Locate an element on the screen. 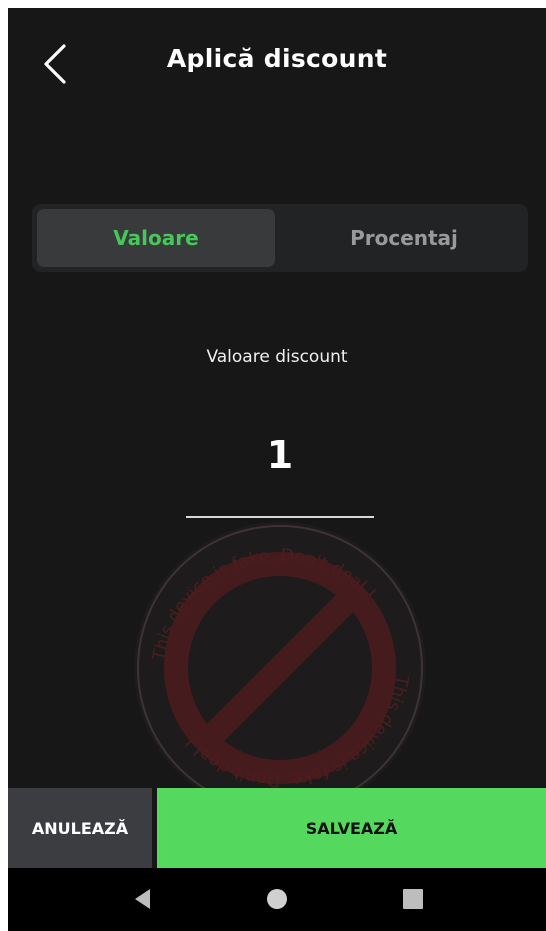  save-button: SALVEAZĂ is located at coordinates (351, 828).